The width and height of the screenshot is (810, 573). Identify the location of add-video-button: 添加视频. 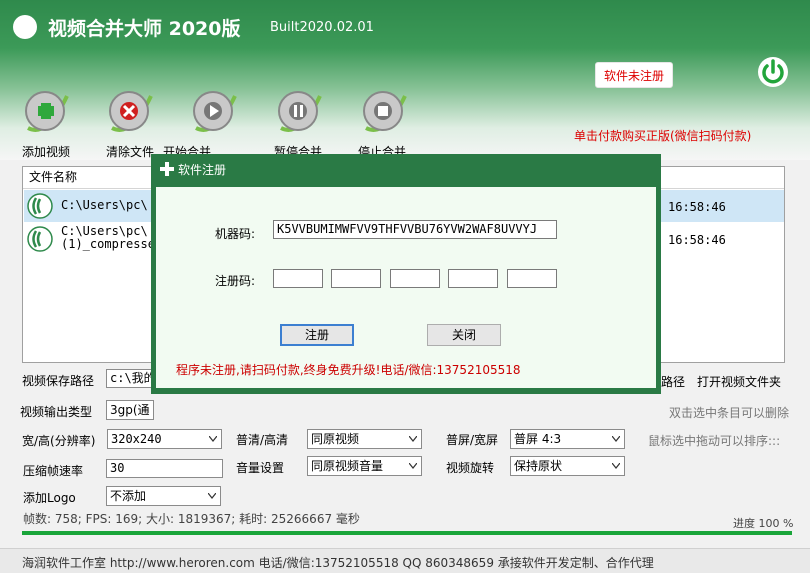
(52, 123).